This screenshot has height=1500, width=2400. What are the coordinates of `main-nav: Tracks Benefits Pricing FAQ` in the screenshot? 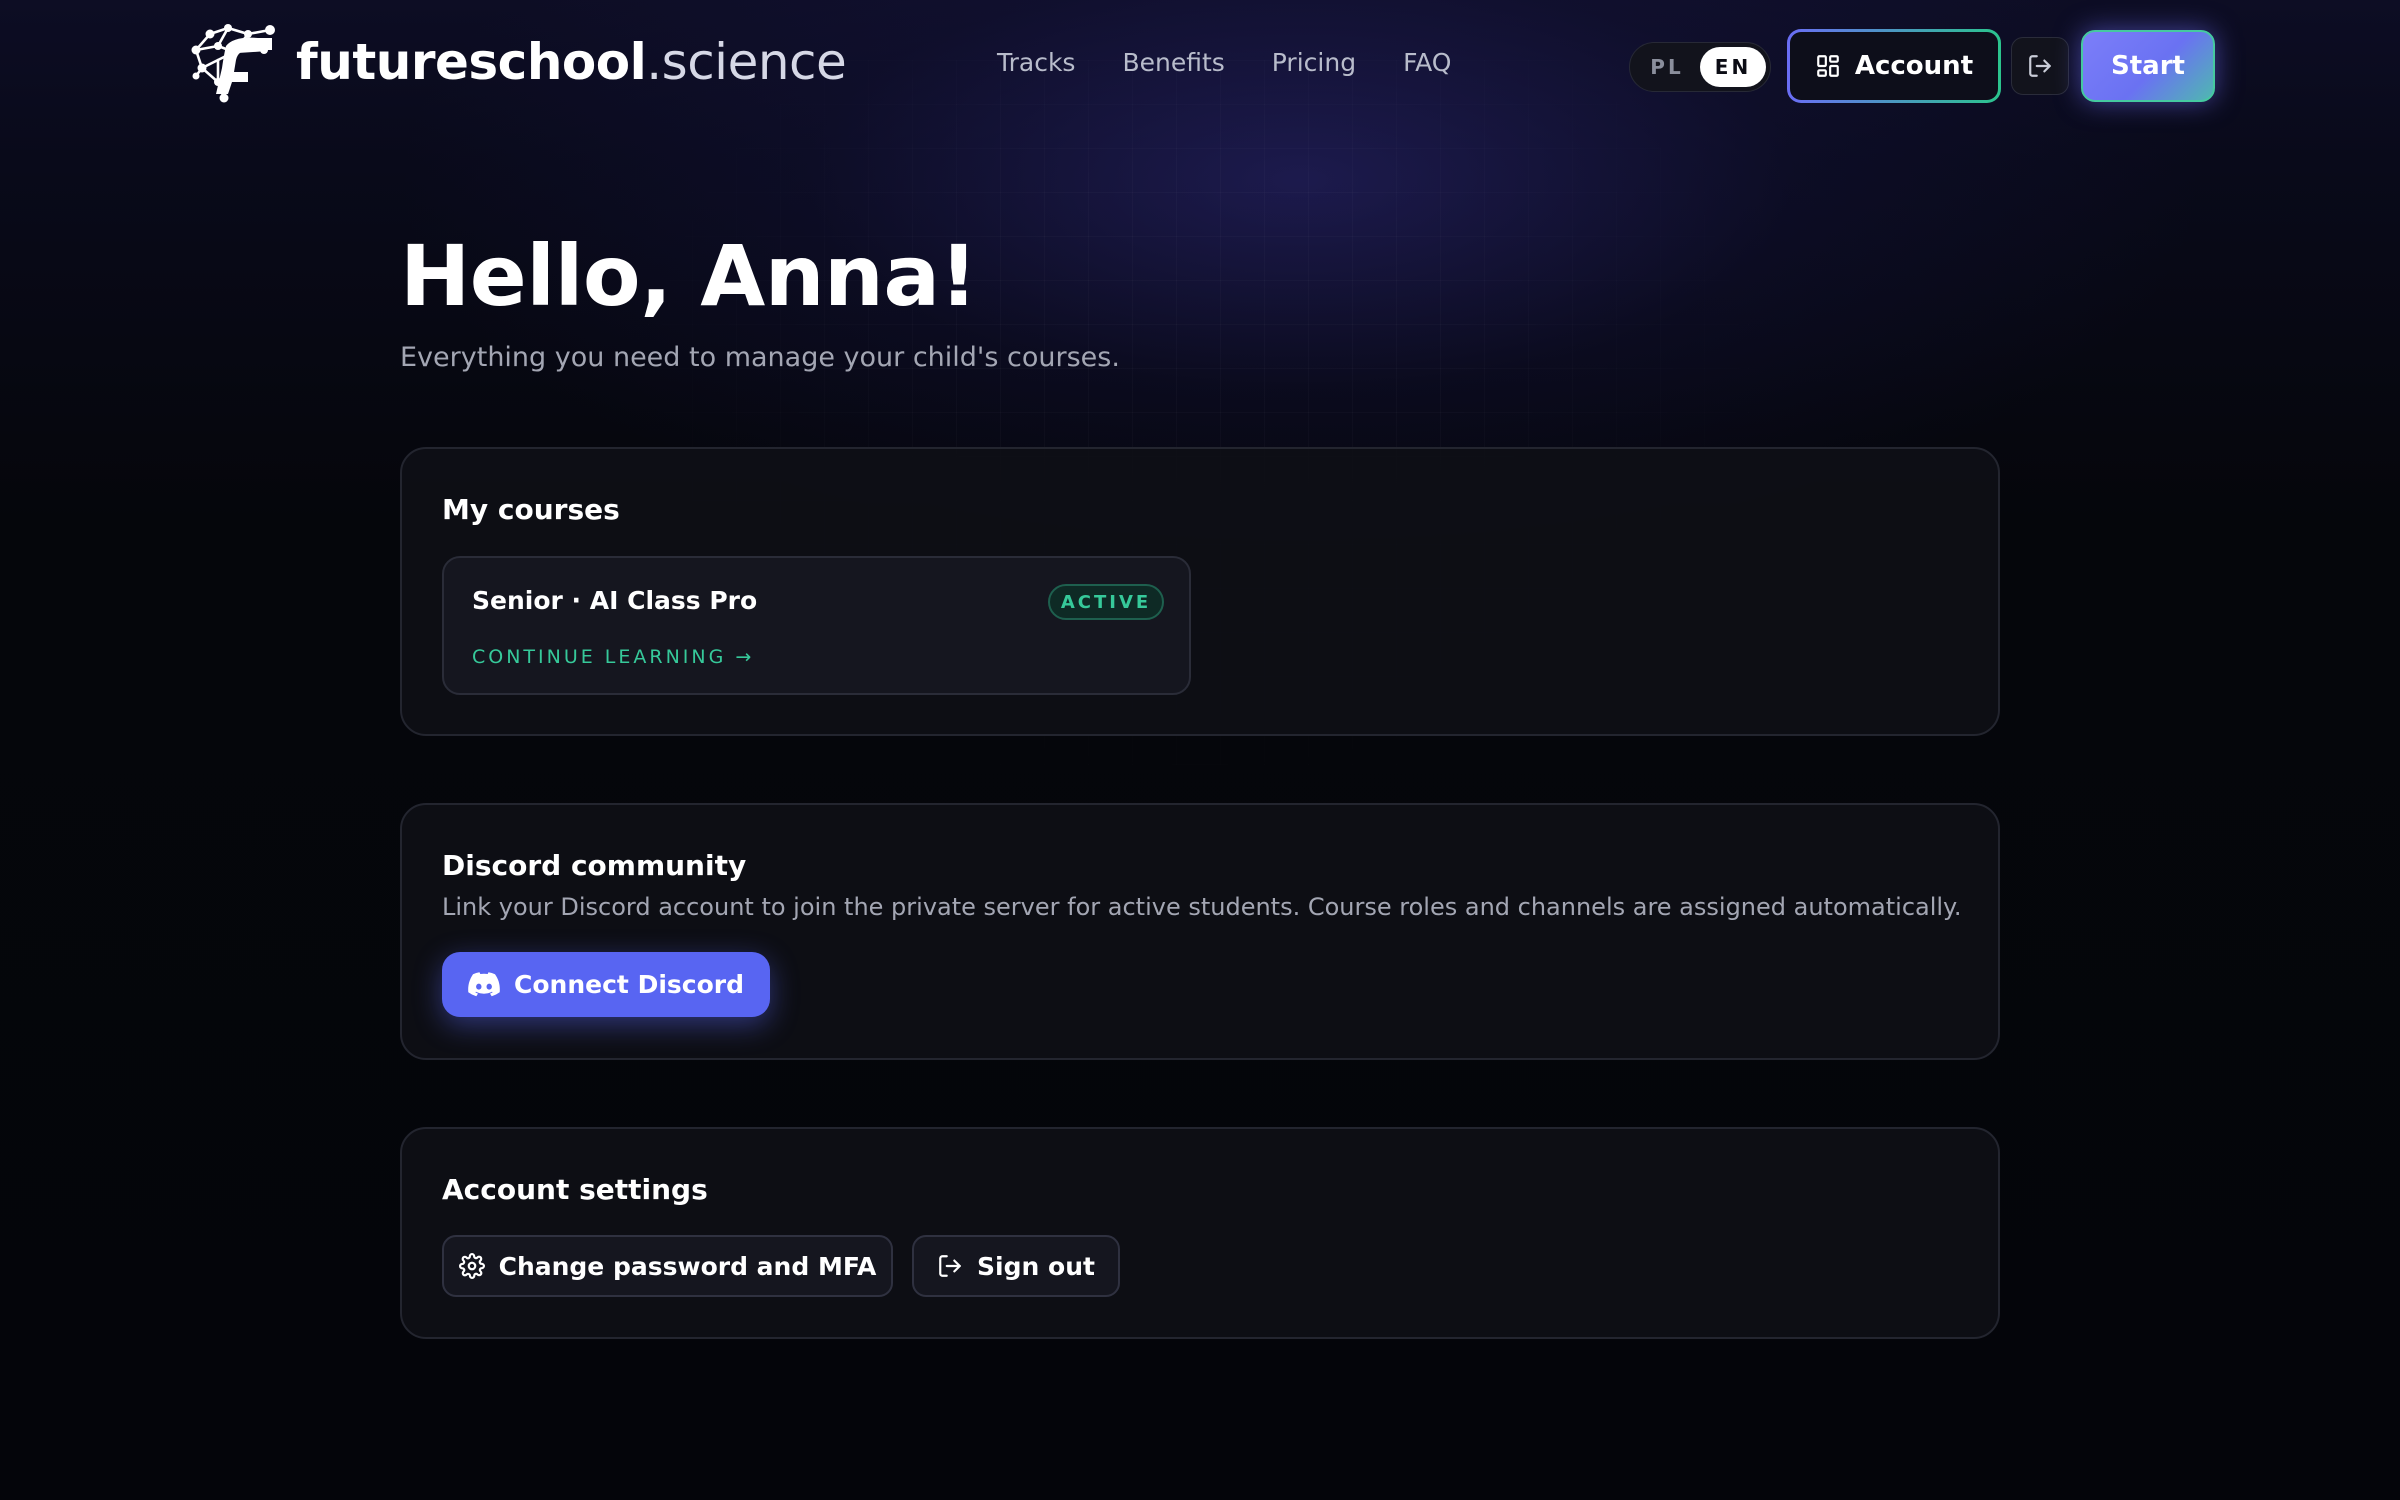 It's located at (1224, 62).